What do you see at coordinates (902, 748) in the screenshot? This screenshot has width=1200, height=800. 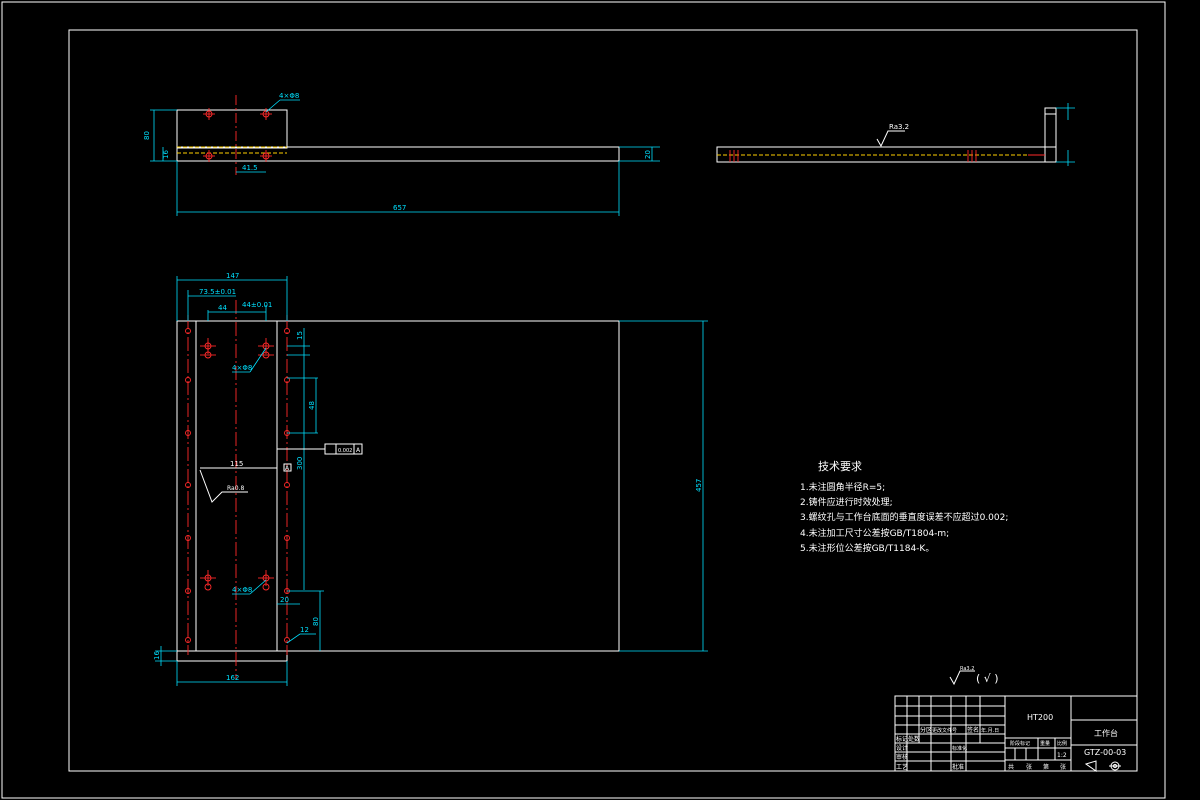 I see `tb-designer: 设计` at bounding box center [902, 748].